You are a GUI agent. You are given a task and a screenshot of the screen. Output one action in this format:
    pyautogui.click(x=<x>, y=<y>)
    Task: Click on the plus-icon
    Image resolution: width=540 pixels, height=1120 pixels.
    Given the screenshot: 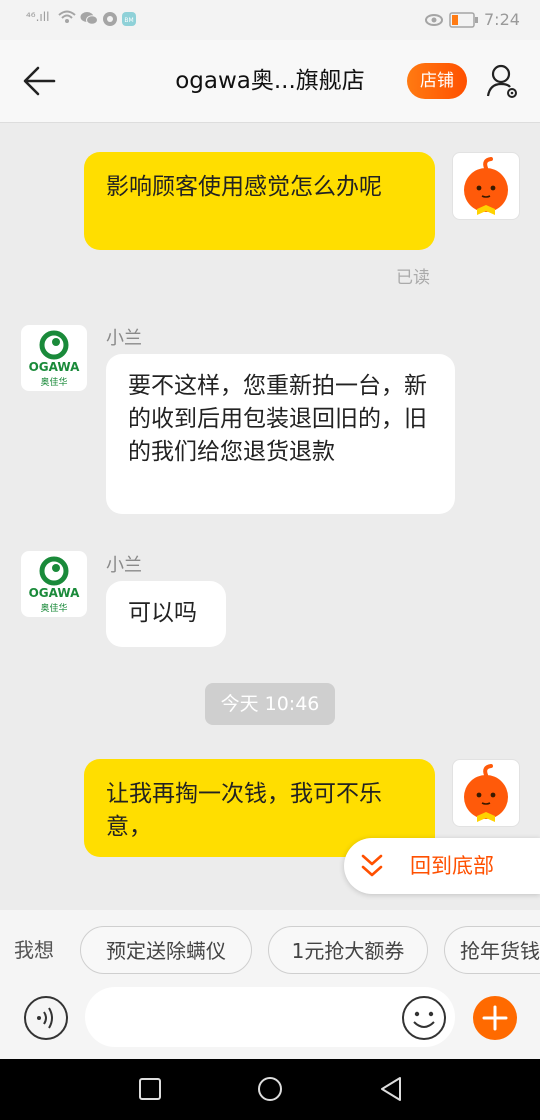 What is the action you would take?
    pyautogui.click(x=495, y=1018)
    